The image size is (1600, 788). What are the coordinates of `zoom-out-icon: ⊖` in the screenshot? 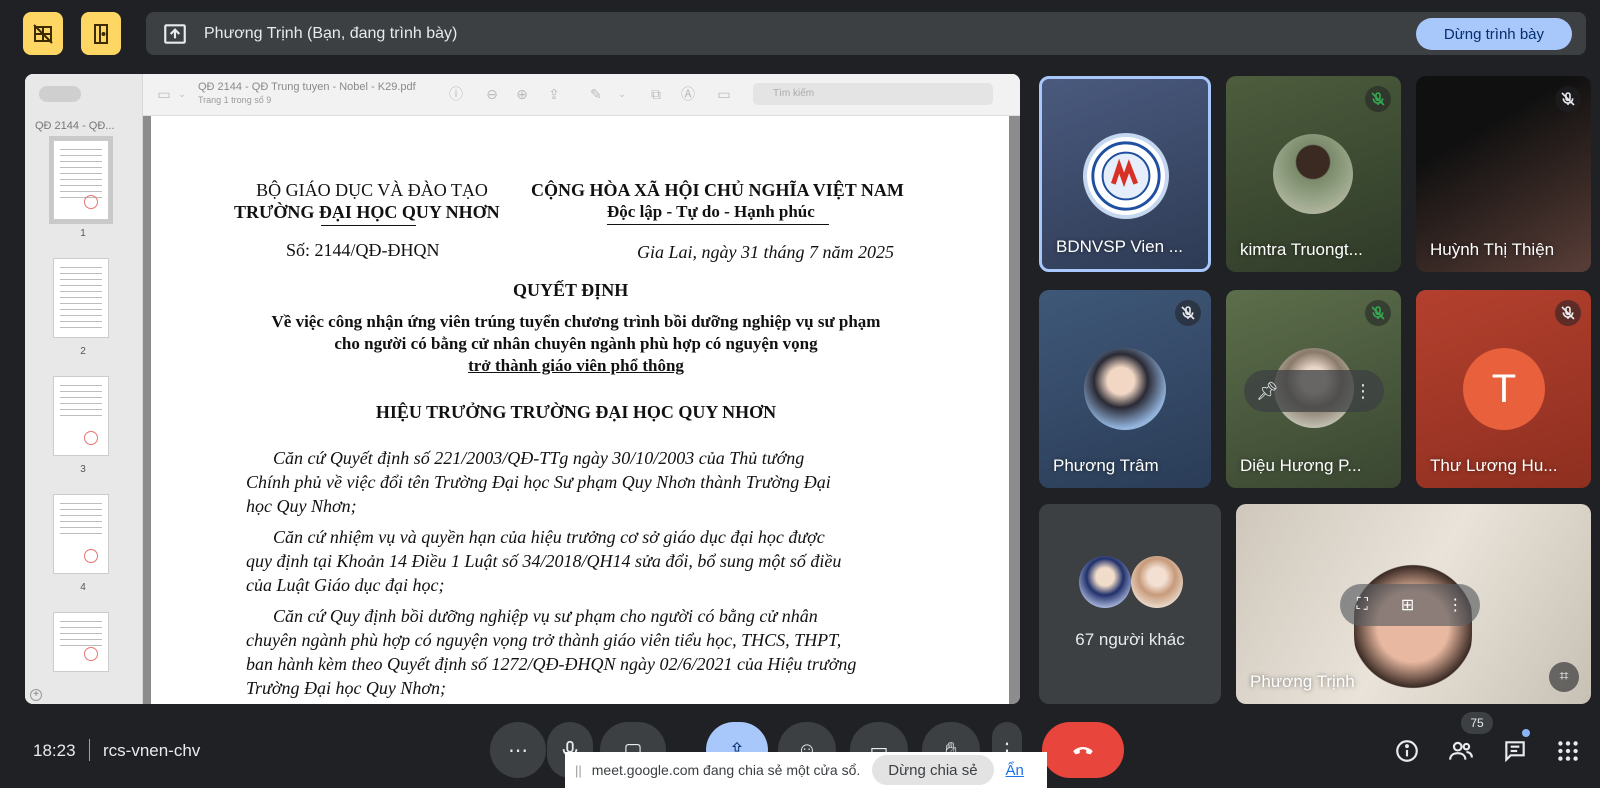 It's located at (492, 94).